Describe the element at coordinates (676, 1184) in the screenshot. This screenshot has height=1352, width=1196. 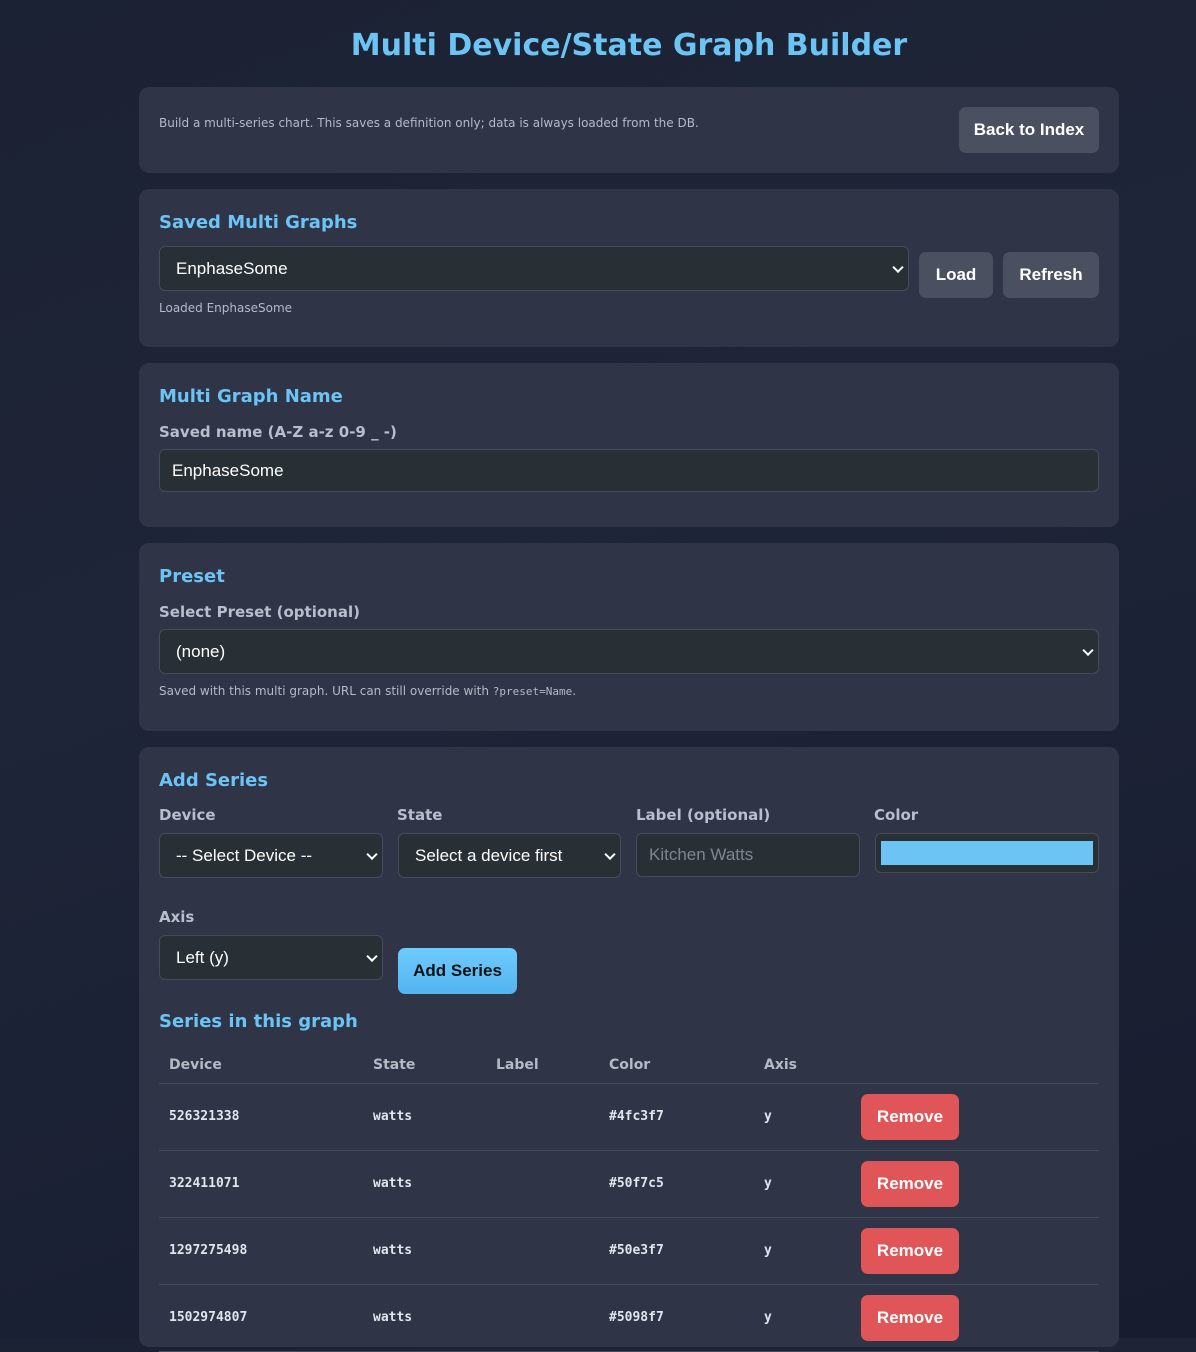
I see `cell-color: #50f7c5` at that location.